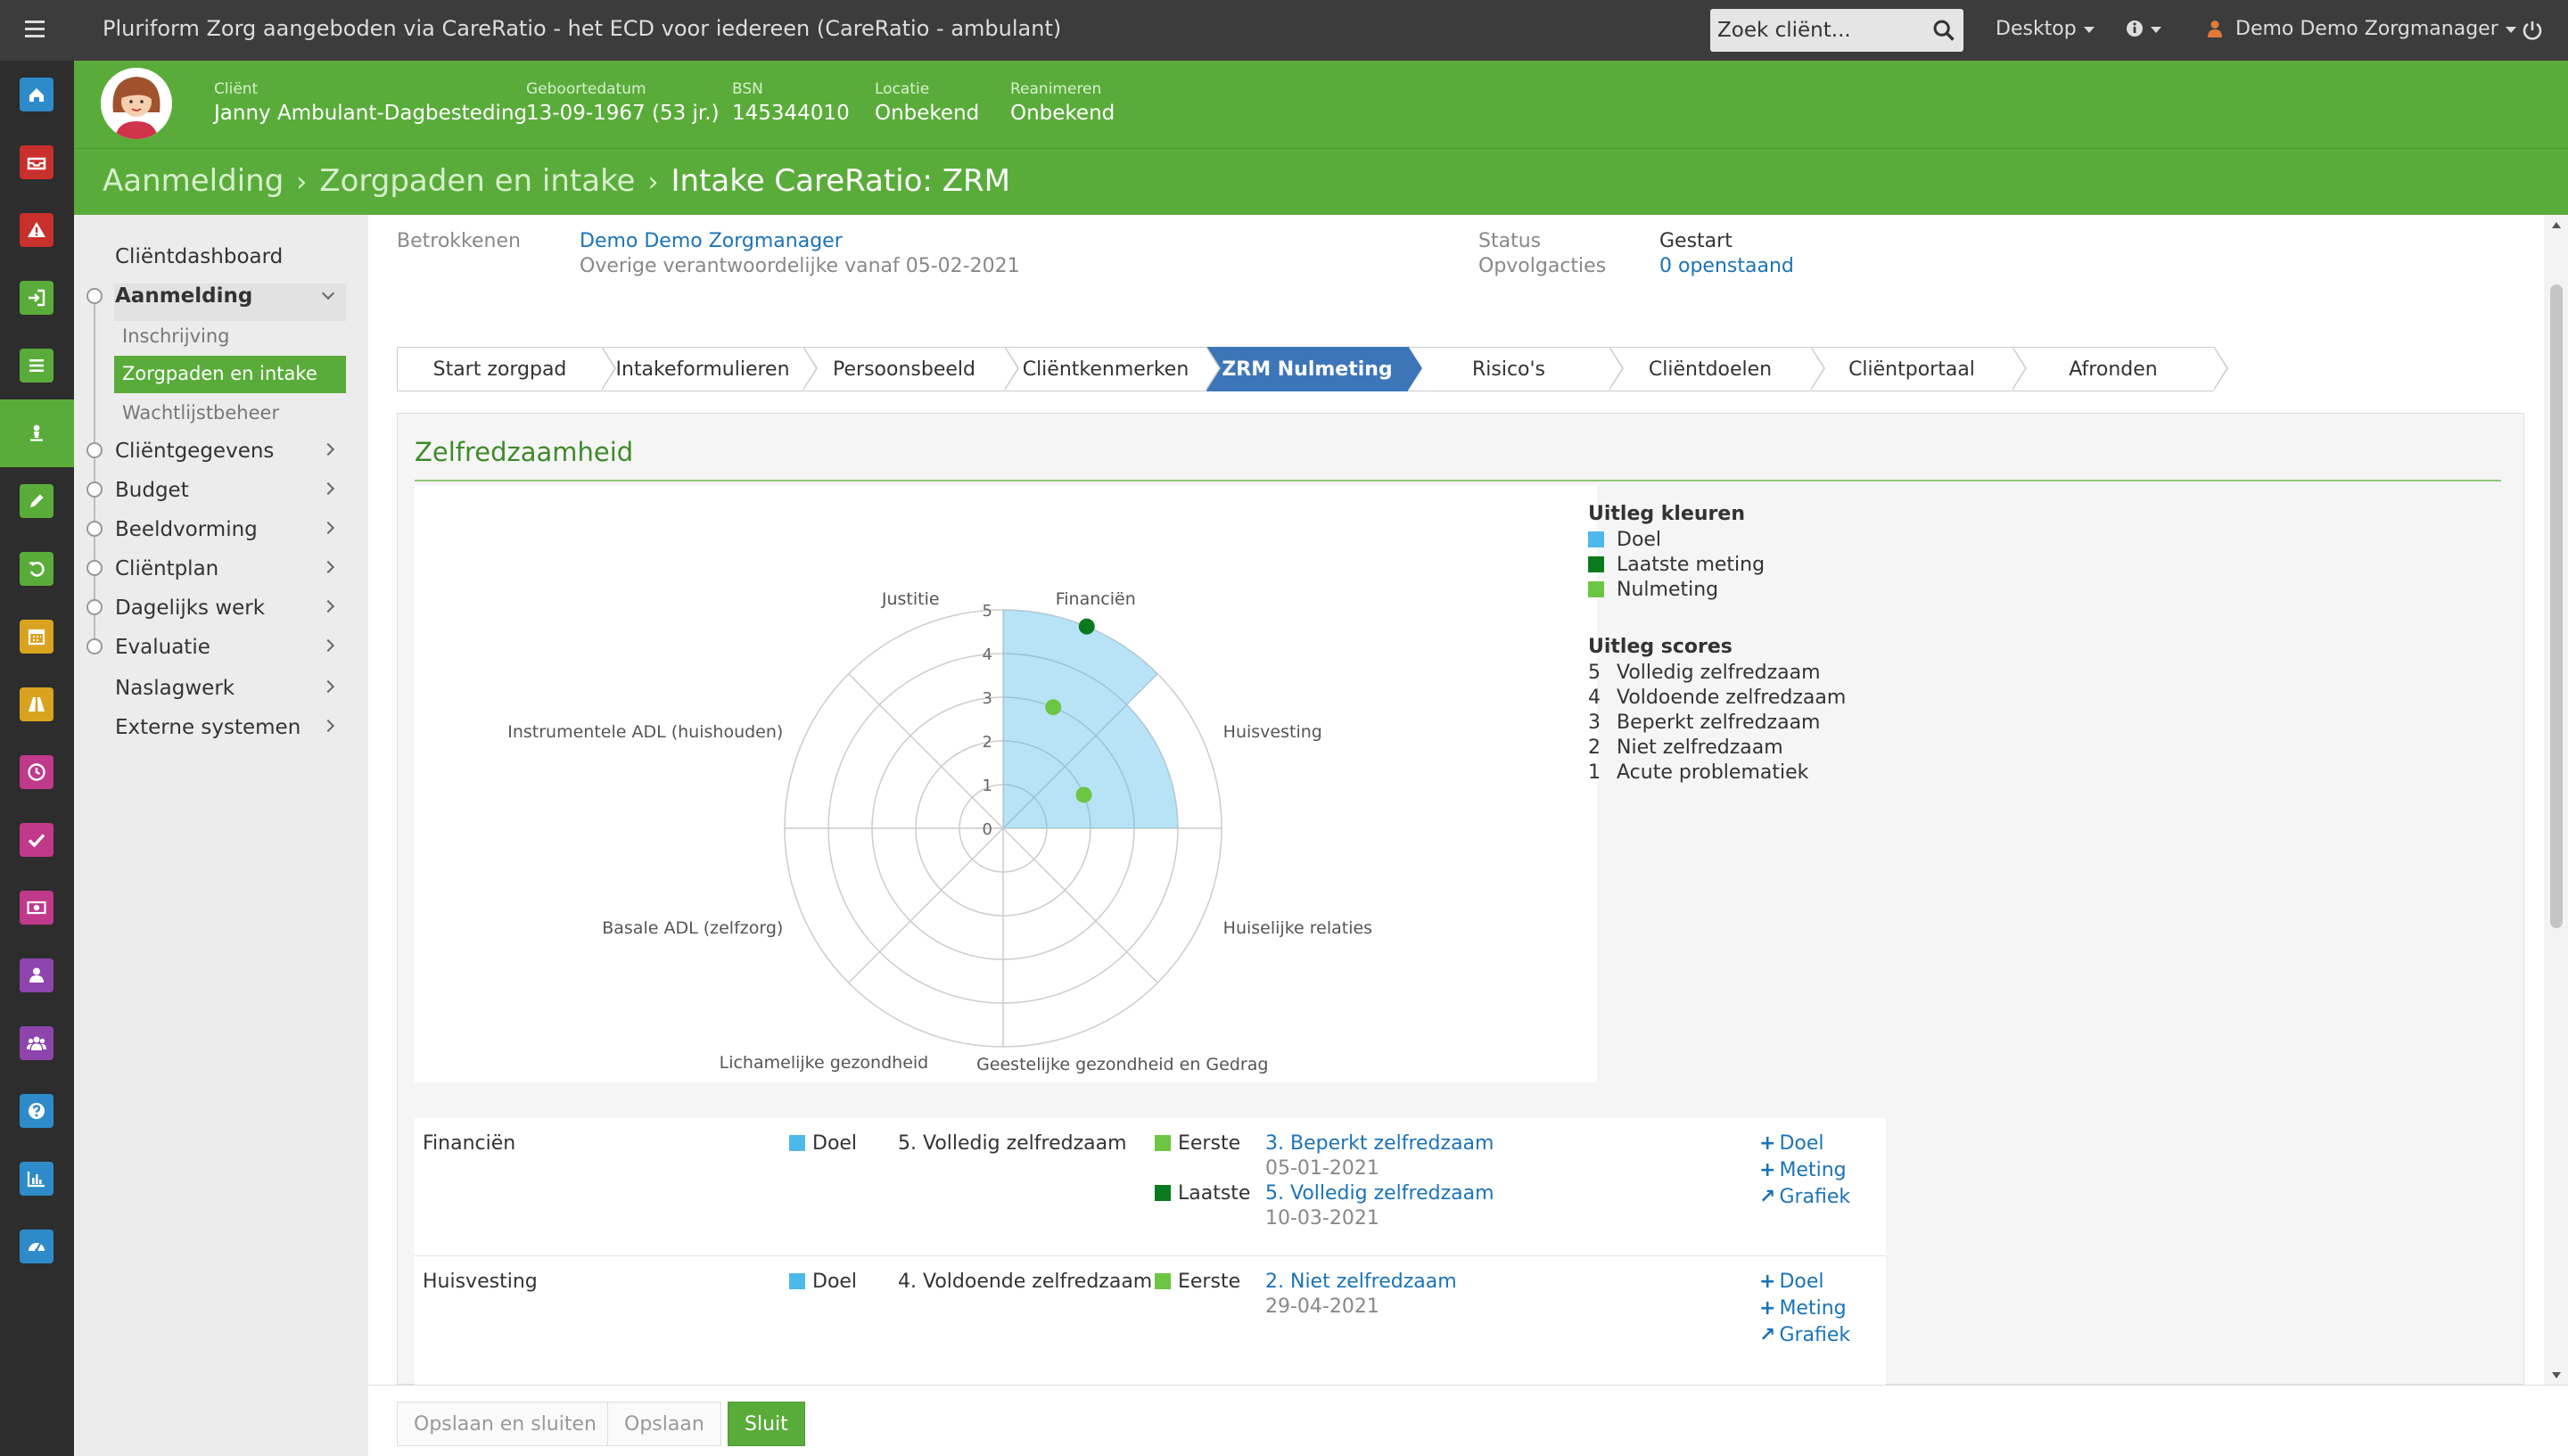 This screenshot has height=1456, width=2568. What do you see at coordinates (1717, 591) in the screenshot?
I see `legend-color-item: Nulmeting` at bounding box center [1717, 591].